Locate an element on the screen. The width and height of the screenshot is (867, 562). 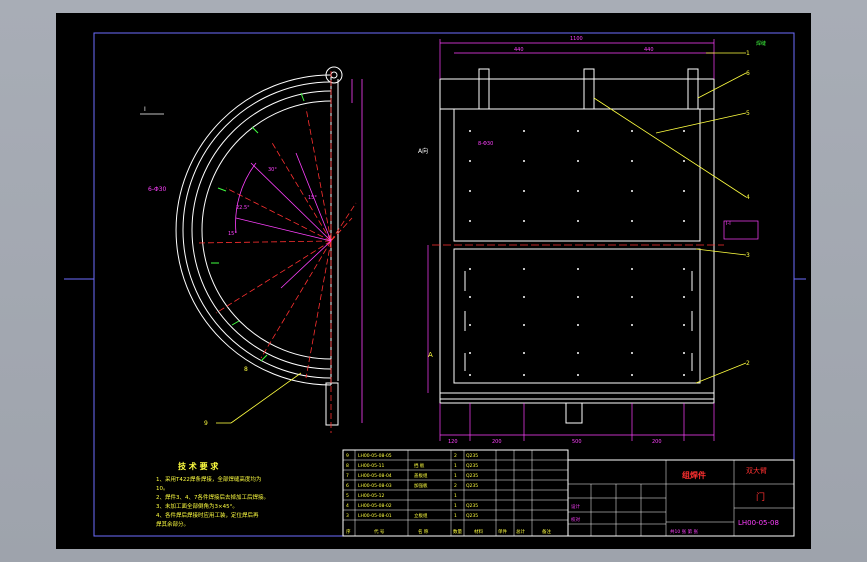
bom-code: LH00-05-12 is located at coordinates (371, 496).